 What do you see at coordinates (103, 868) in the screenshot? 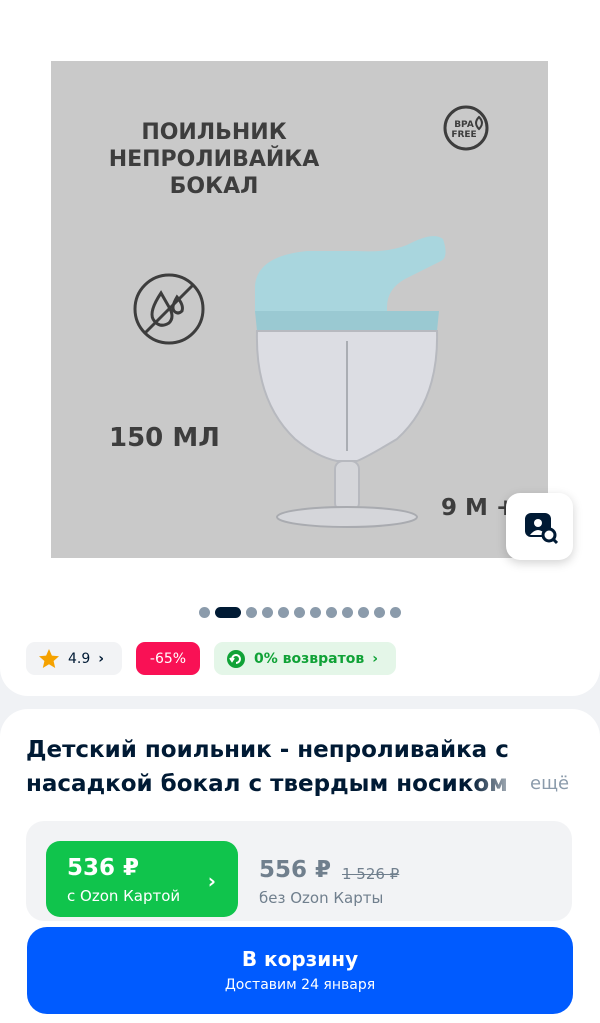
I see `ozon-card-price: 536 ₽` at bounding box center [103, 868].